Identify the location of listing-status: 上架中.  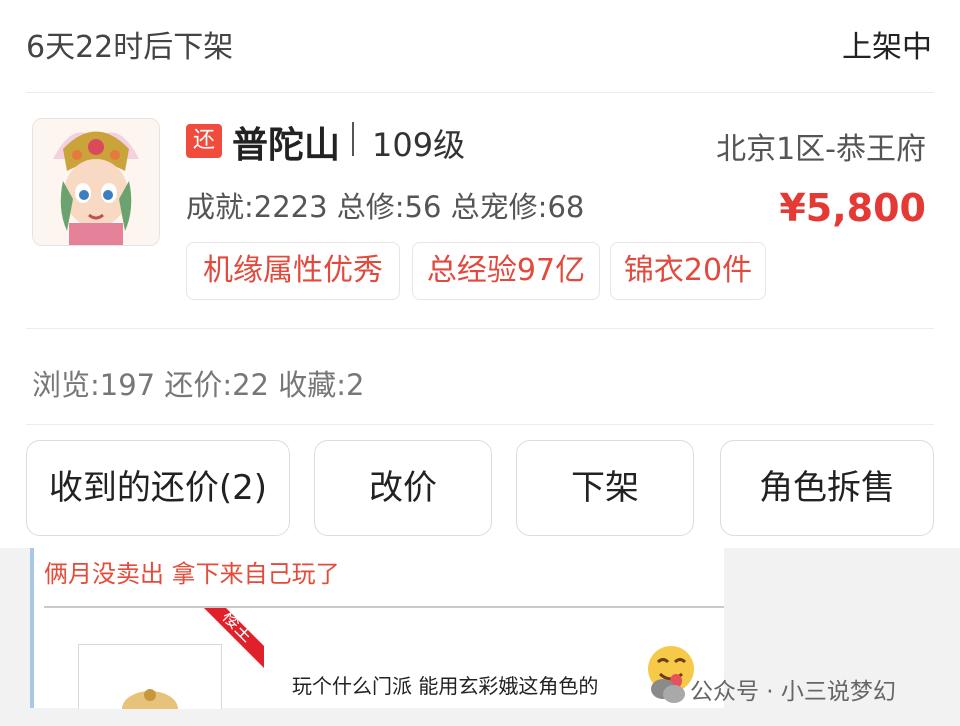
(887, 47).